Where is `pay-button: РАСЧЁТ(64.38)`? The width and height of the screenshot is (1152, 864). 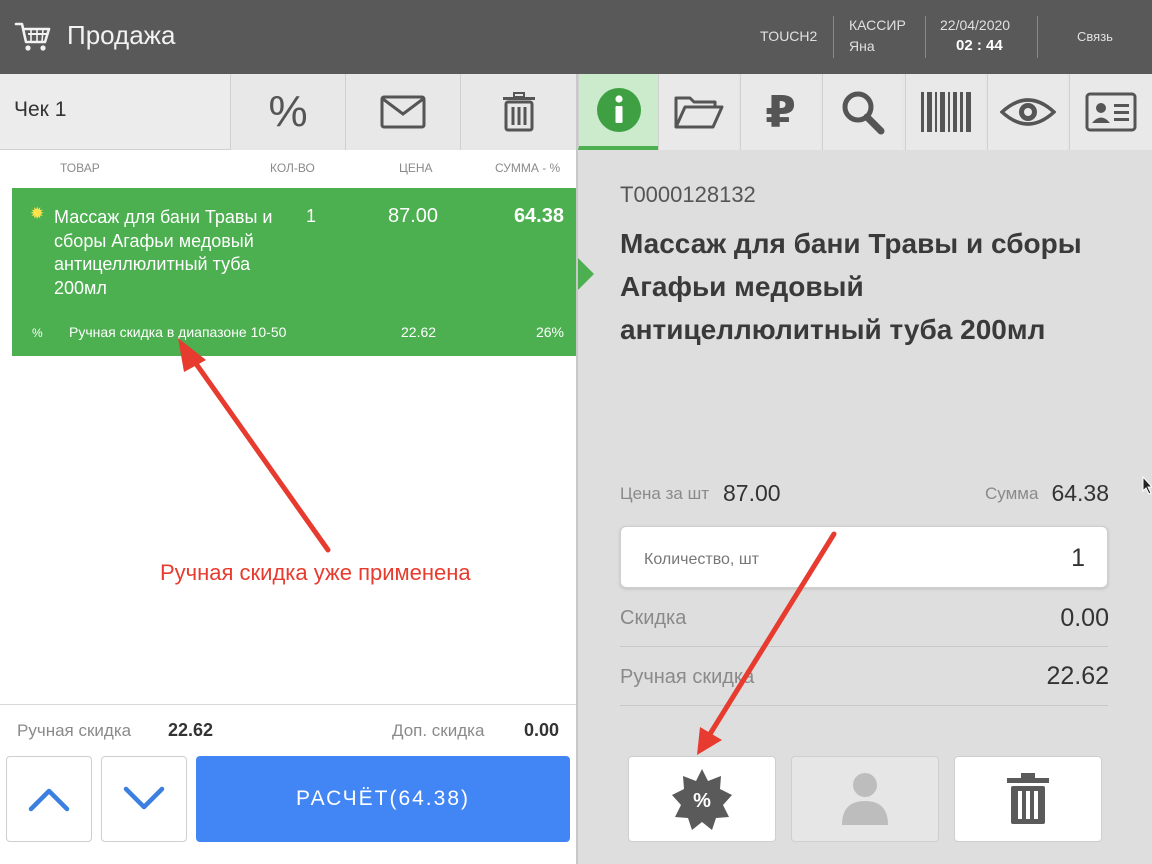 pay-button: РАСЧЁТ(64.38) is located at coordinates (383, 799).